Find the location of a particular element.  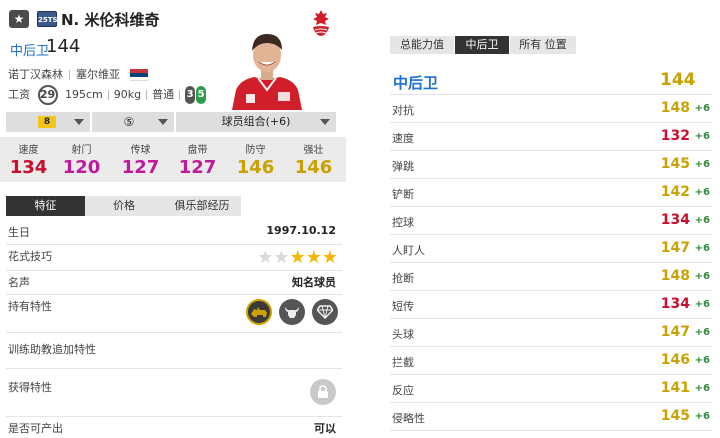

info-row-birthday: 生日 1997.10.12 is located at coordinates (174, 233).